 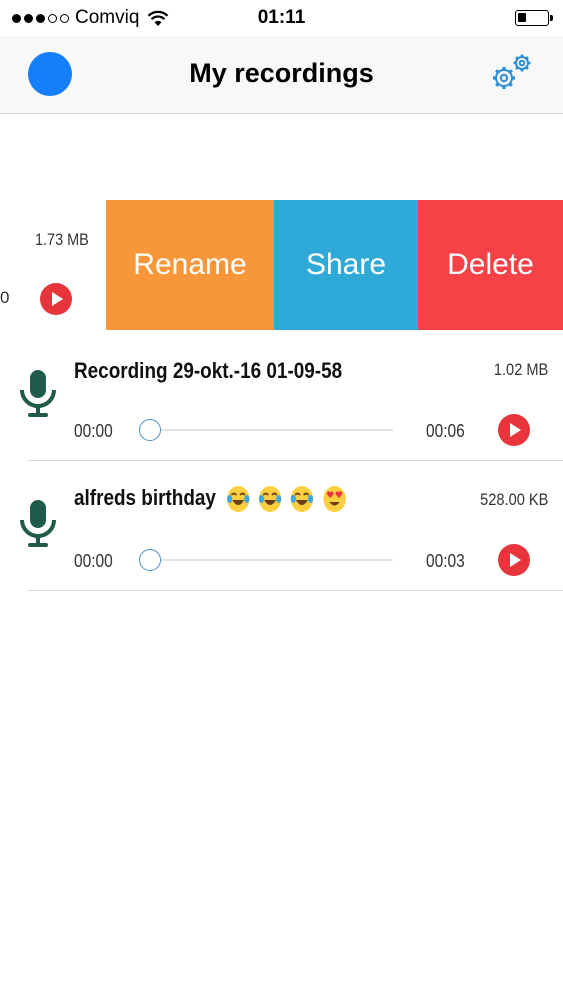 I want to click on recording-size: 1.73 MB, so click(x=62, y=239).